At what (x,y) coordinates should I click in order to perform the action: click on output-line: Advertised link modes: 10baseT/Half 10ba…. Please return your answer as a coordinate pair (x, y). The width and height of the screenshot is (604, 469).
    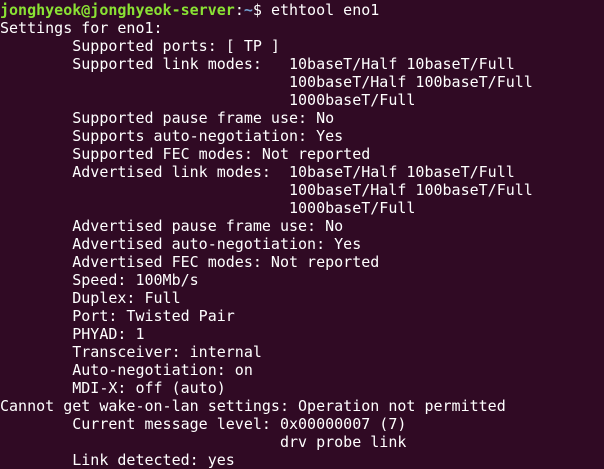
    Looking at the image, I should click on (257, 172).